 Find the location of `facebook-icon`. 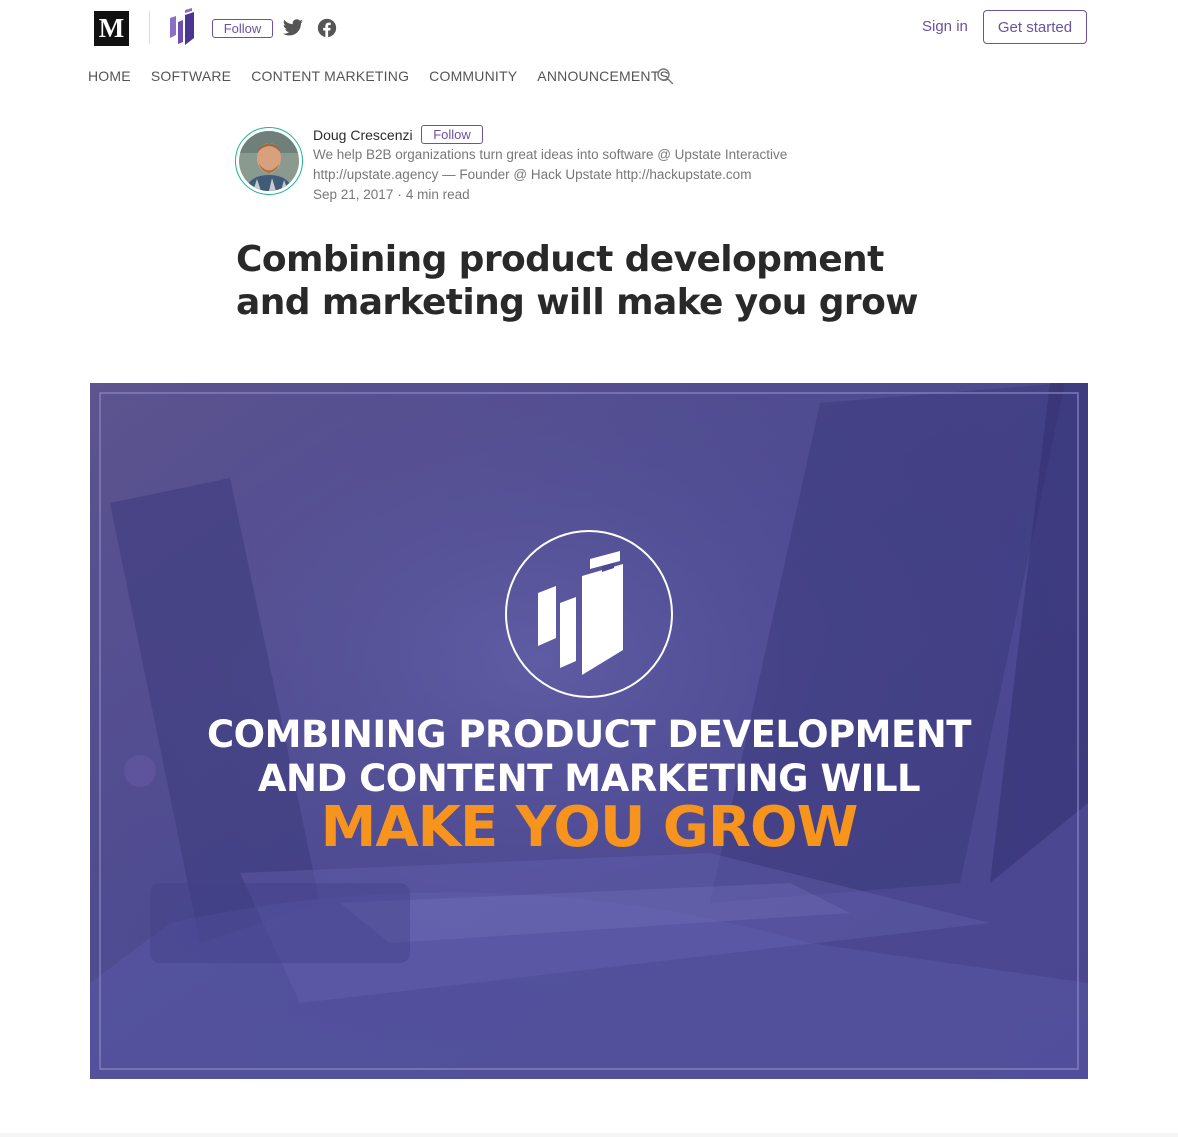

facebook-icon is located at coordinates (327, 28).